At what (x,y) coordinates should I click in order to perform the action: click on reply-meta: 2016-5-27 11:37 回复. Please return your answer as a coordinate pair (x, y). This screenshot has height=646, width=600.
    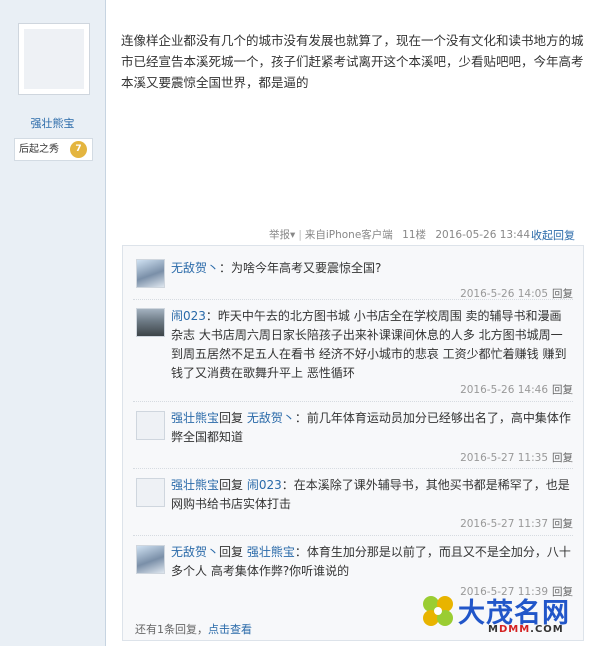
    Looking at the image, I should click on (516, 523).